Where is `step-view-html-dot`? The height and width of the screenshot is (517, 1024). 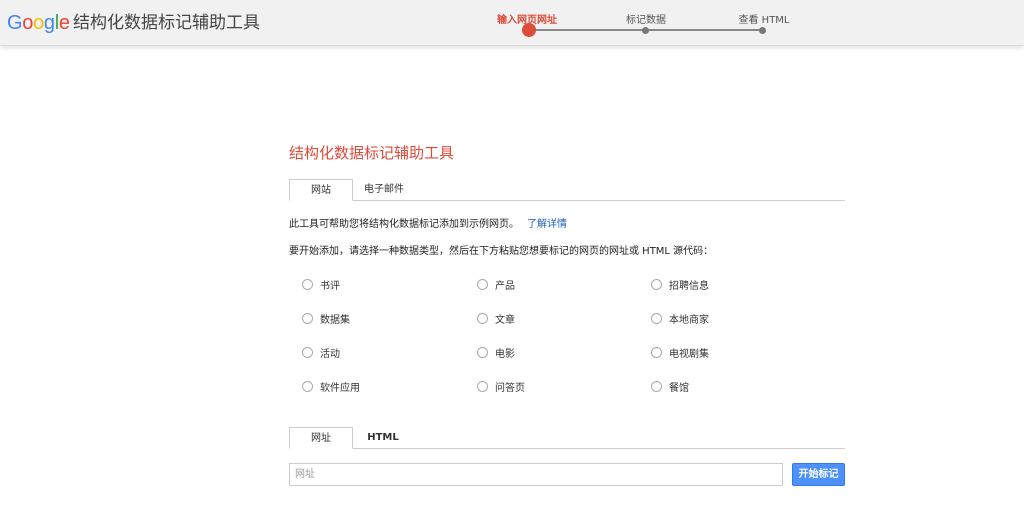 step-view-html-dot is located at coordinates (762, 30).